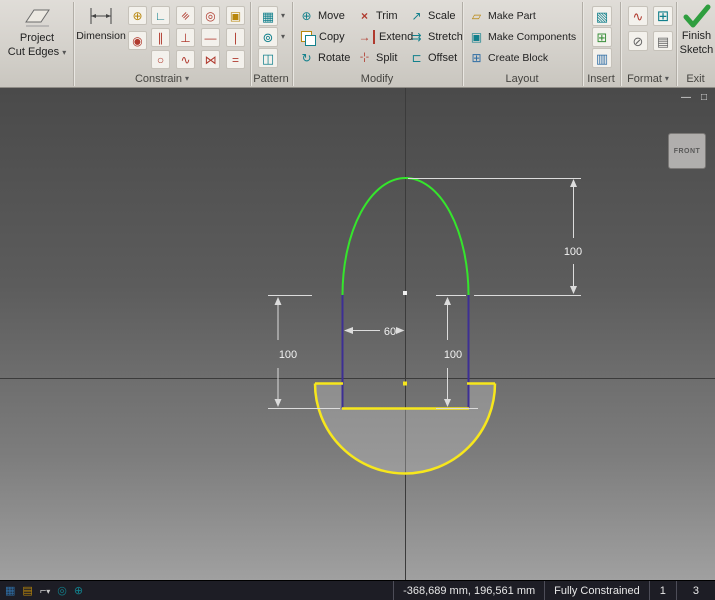  I want to click on extend-button: → Extend, so click(385, 36).